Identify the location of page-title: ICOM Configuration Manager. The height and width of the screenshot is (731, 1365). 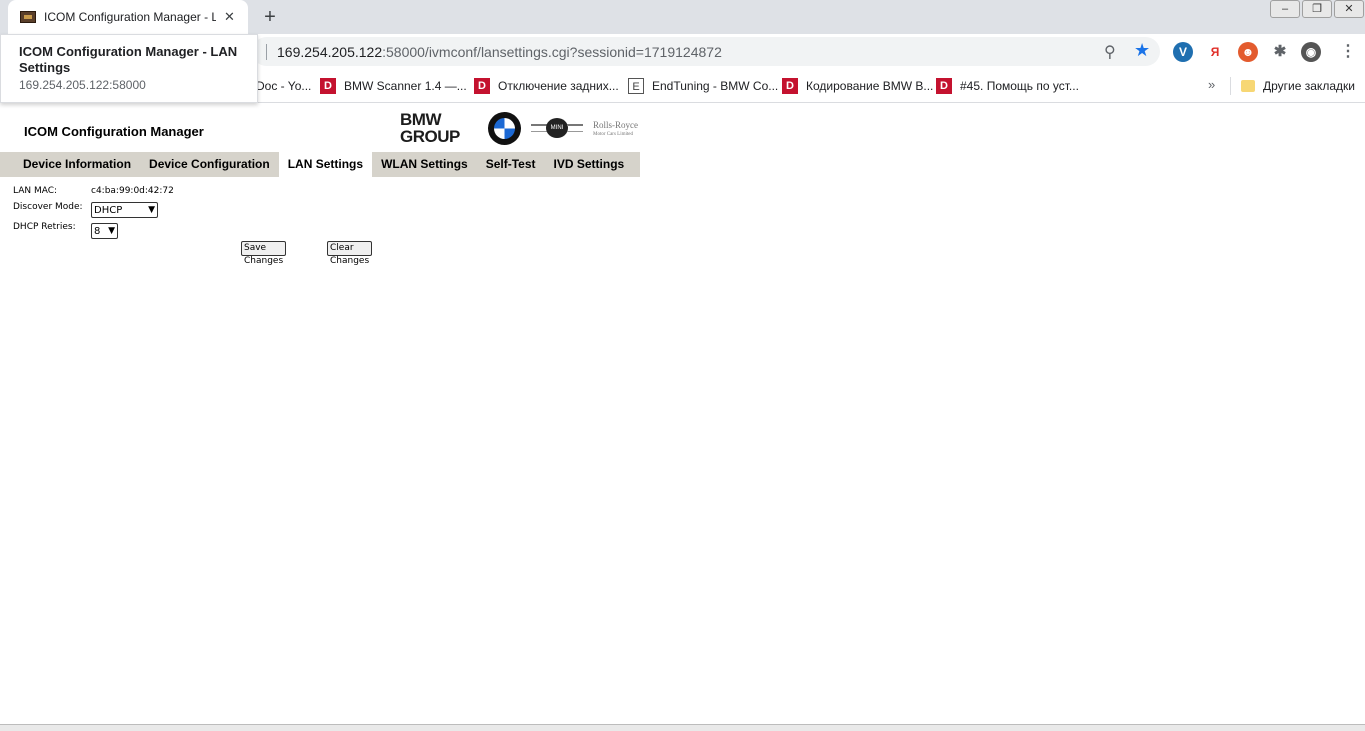
(114, 131).